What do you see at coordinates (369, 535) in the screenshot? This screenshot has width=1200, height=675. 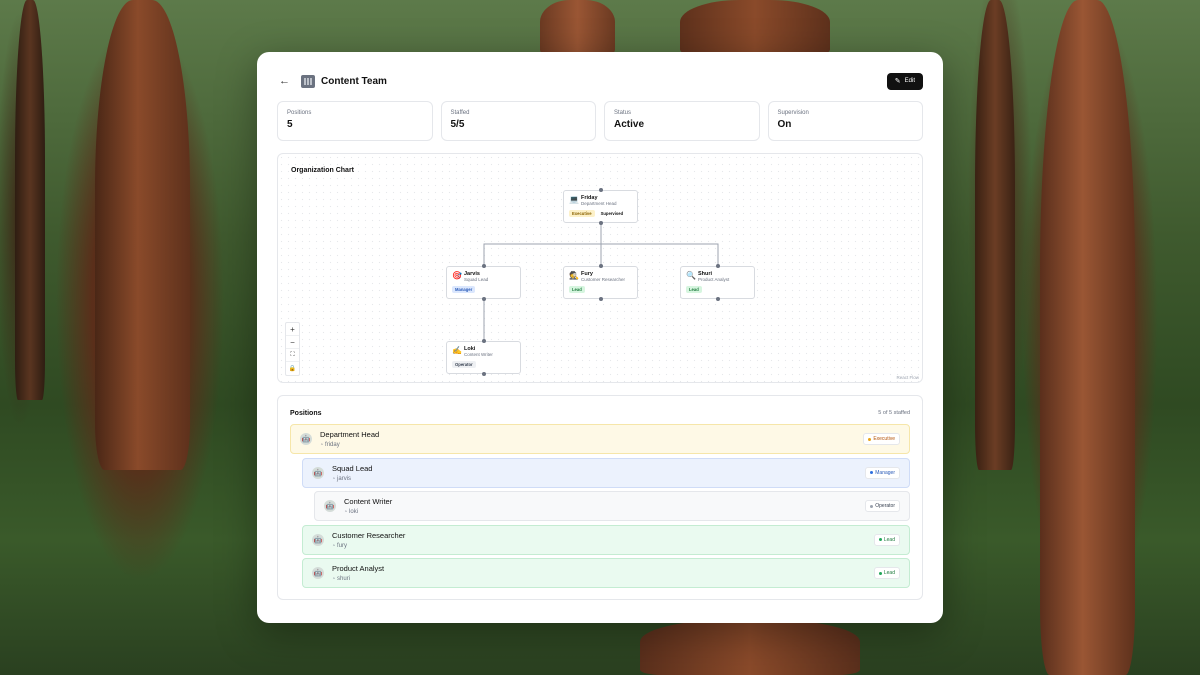 I see `position-name: Customer Researcher` at bounding box center [369, 535].